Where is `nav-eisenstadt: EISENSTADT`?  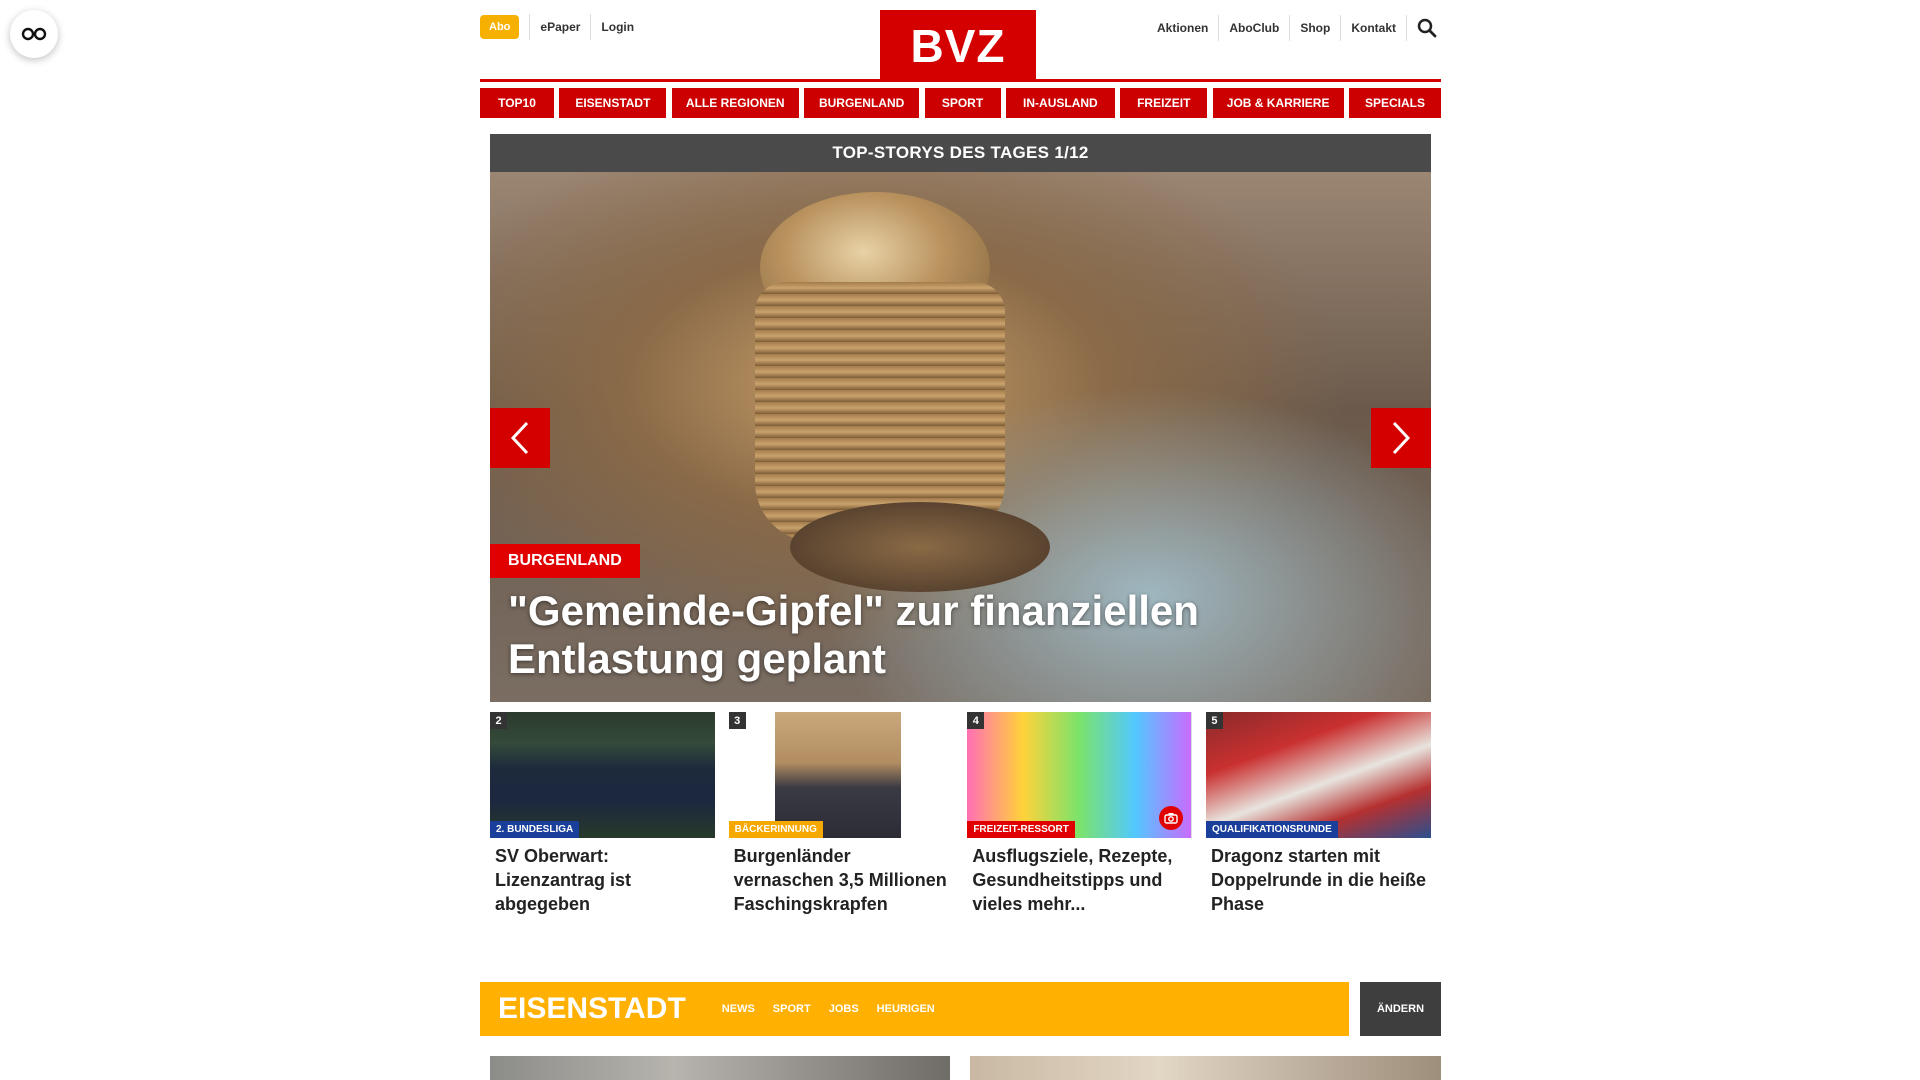 nav-eisenstadt: EISENSTADT is located at coordinates (613, 103).